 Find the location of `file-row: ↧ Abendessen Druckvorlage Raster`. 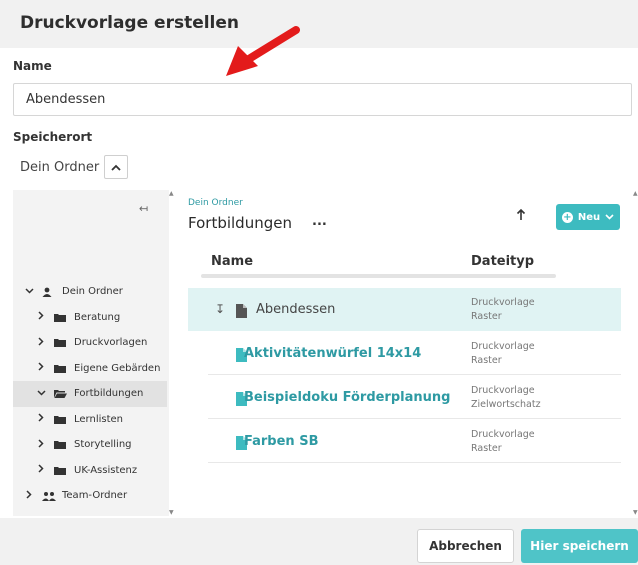

file-row: ↧ Abendessen Druckvorlage Raster is located at coordinates (404, 309).